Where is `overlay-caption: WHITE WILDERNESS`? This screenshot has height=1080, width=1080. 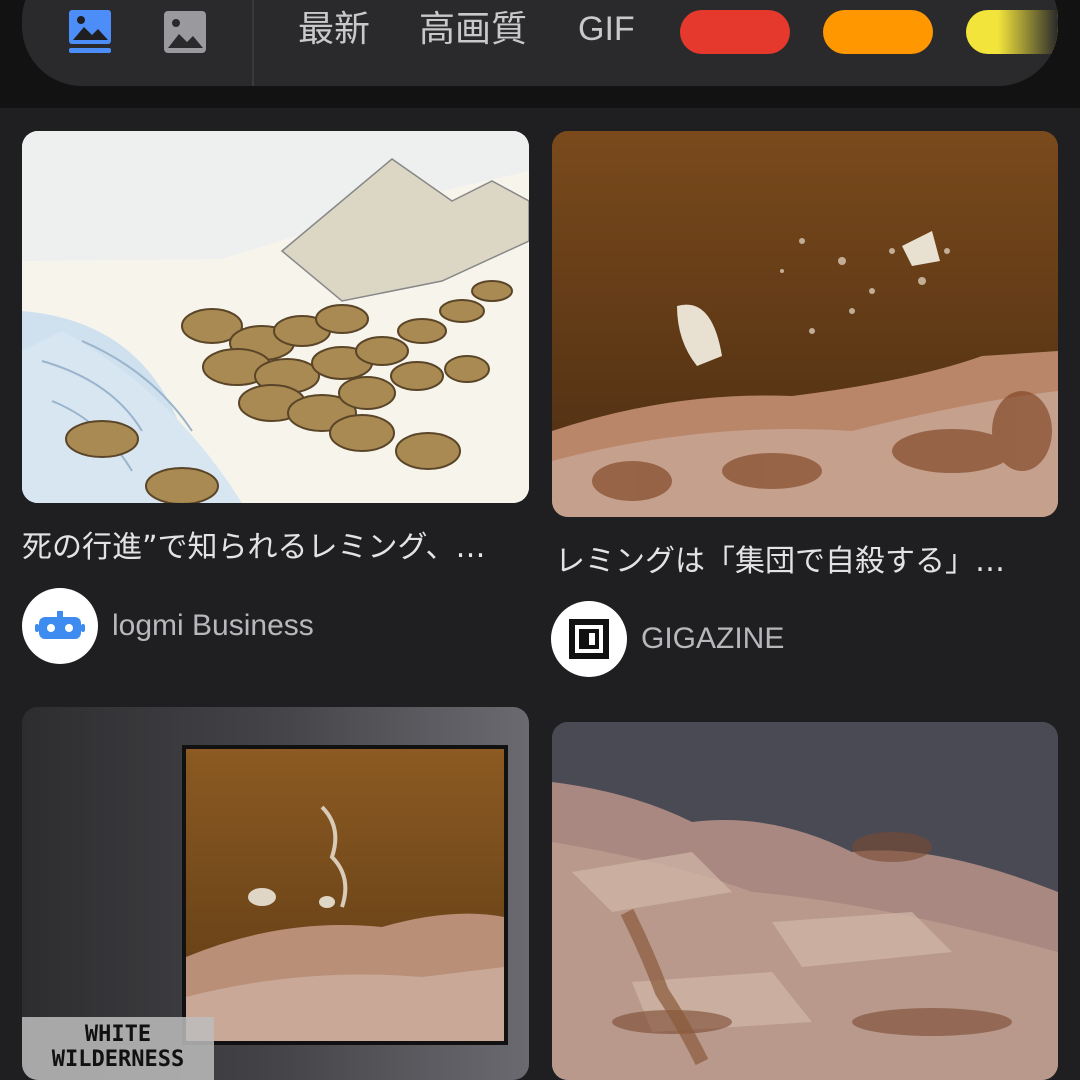 overlay-caption: WHITE WILDERNESS is located at coordinates (118, 1047).